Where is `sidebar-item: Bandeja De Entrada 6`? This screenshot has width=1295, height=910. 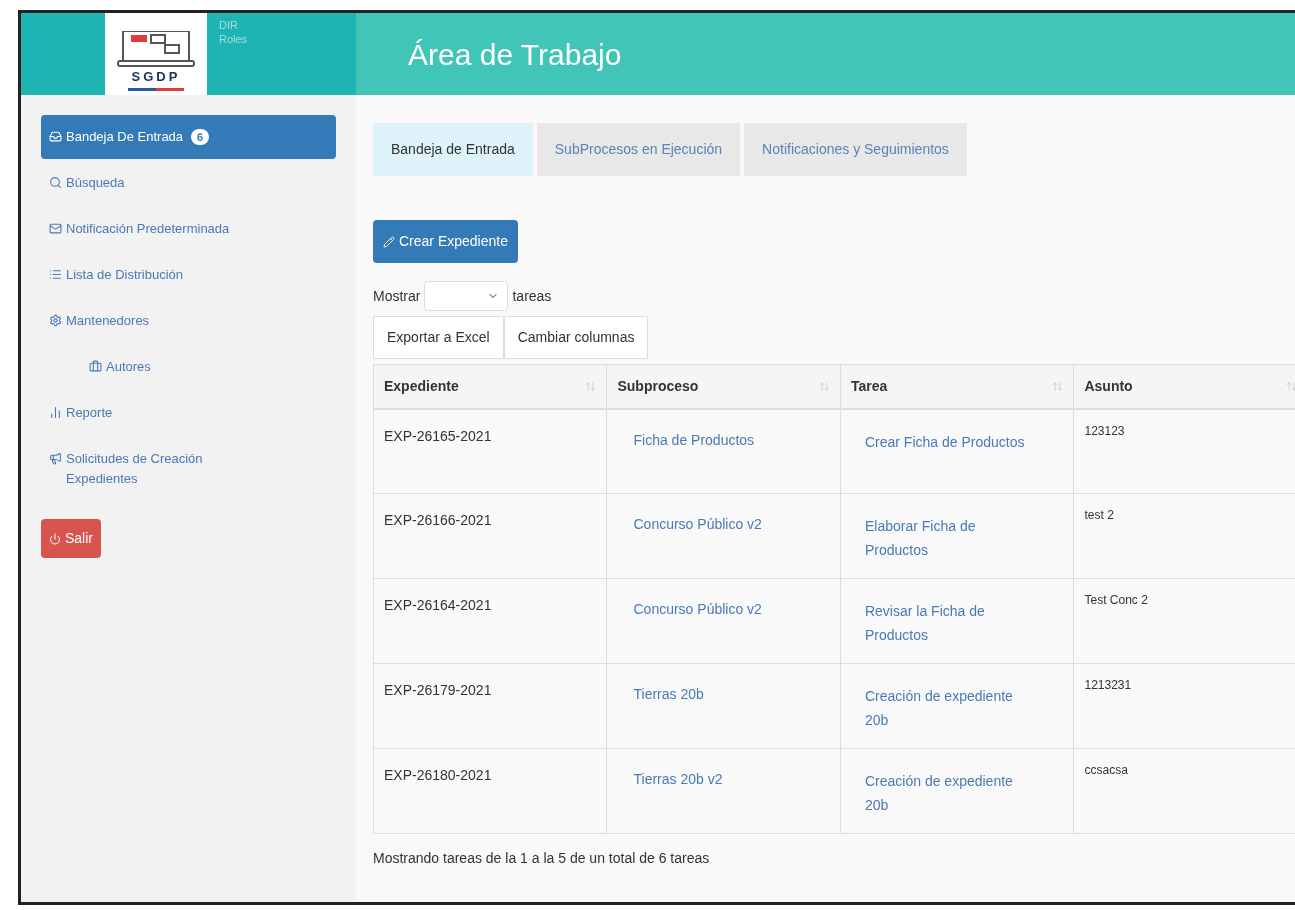
sidebar-item: Bandeja De Entrada 6 is located at coordinates (188, 137).